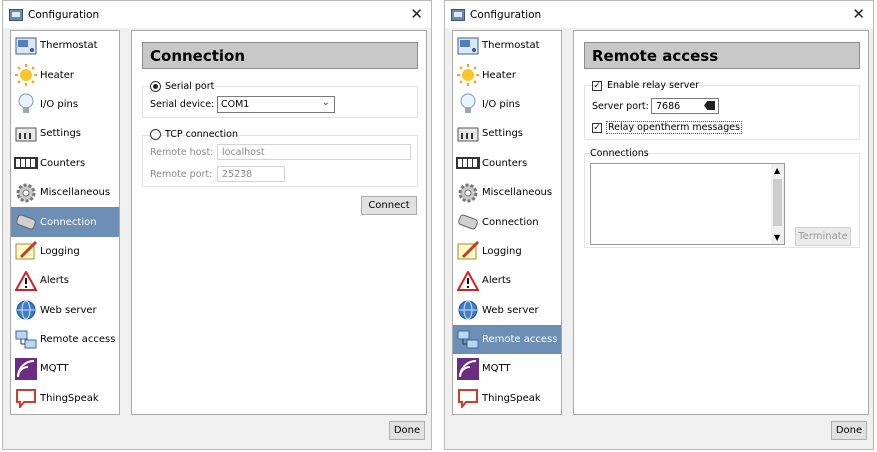 This screenshot has width=877, height=452. Describe the element at coordinates (687, 204) in the screenshot. I see `connections-list: ▲ ▼` at that location.